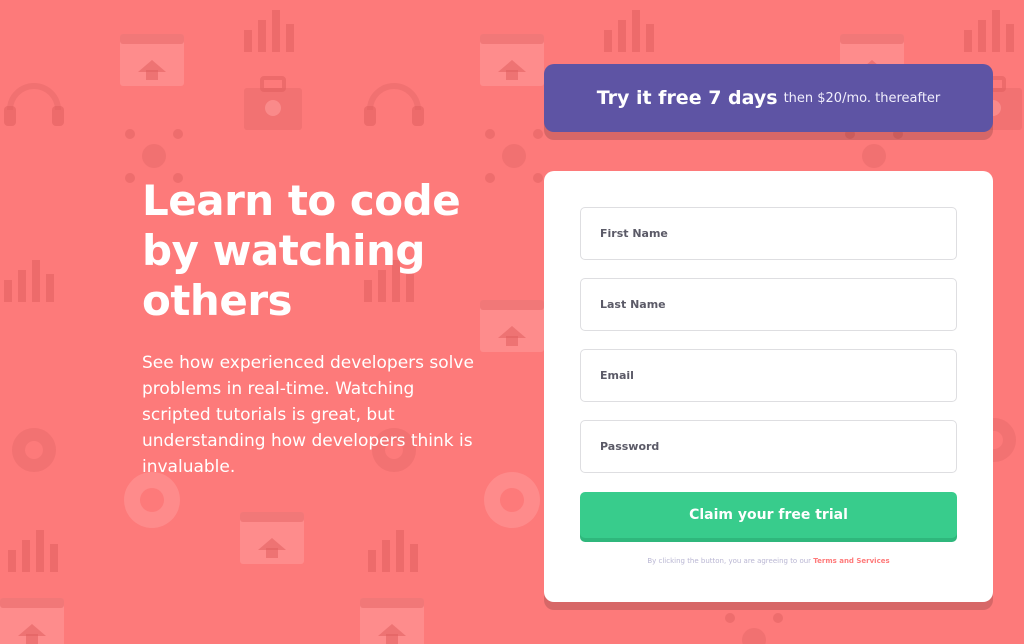 This screenshot has width=1024, height=644. Describe the element at coordinates (862, 98) in the screenshot. I see `promo-price-note: then $20/mo. thereafter` at that location.